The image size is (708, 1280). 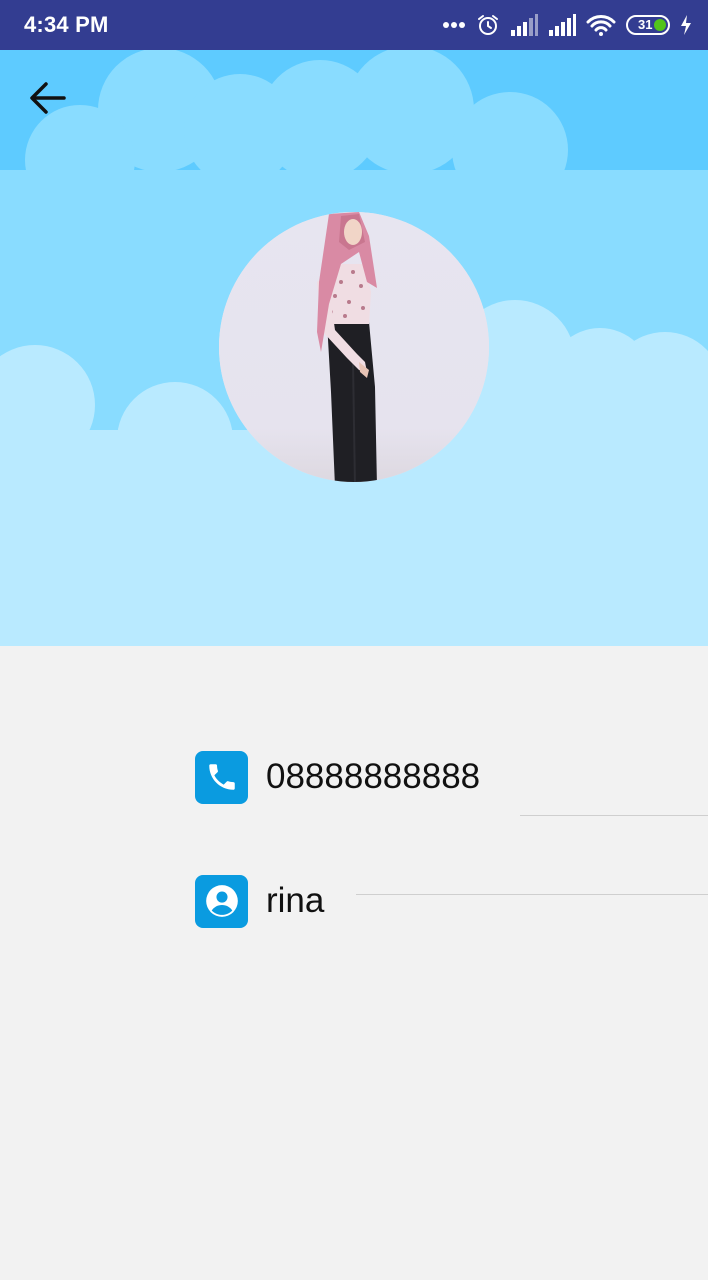 What do you see at coordinates (454, 25) in the screenshot?
I see `more-dots-icon` at bounding box center [454, 25].